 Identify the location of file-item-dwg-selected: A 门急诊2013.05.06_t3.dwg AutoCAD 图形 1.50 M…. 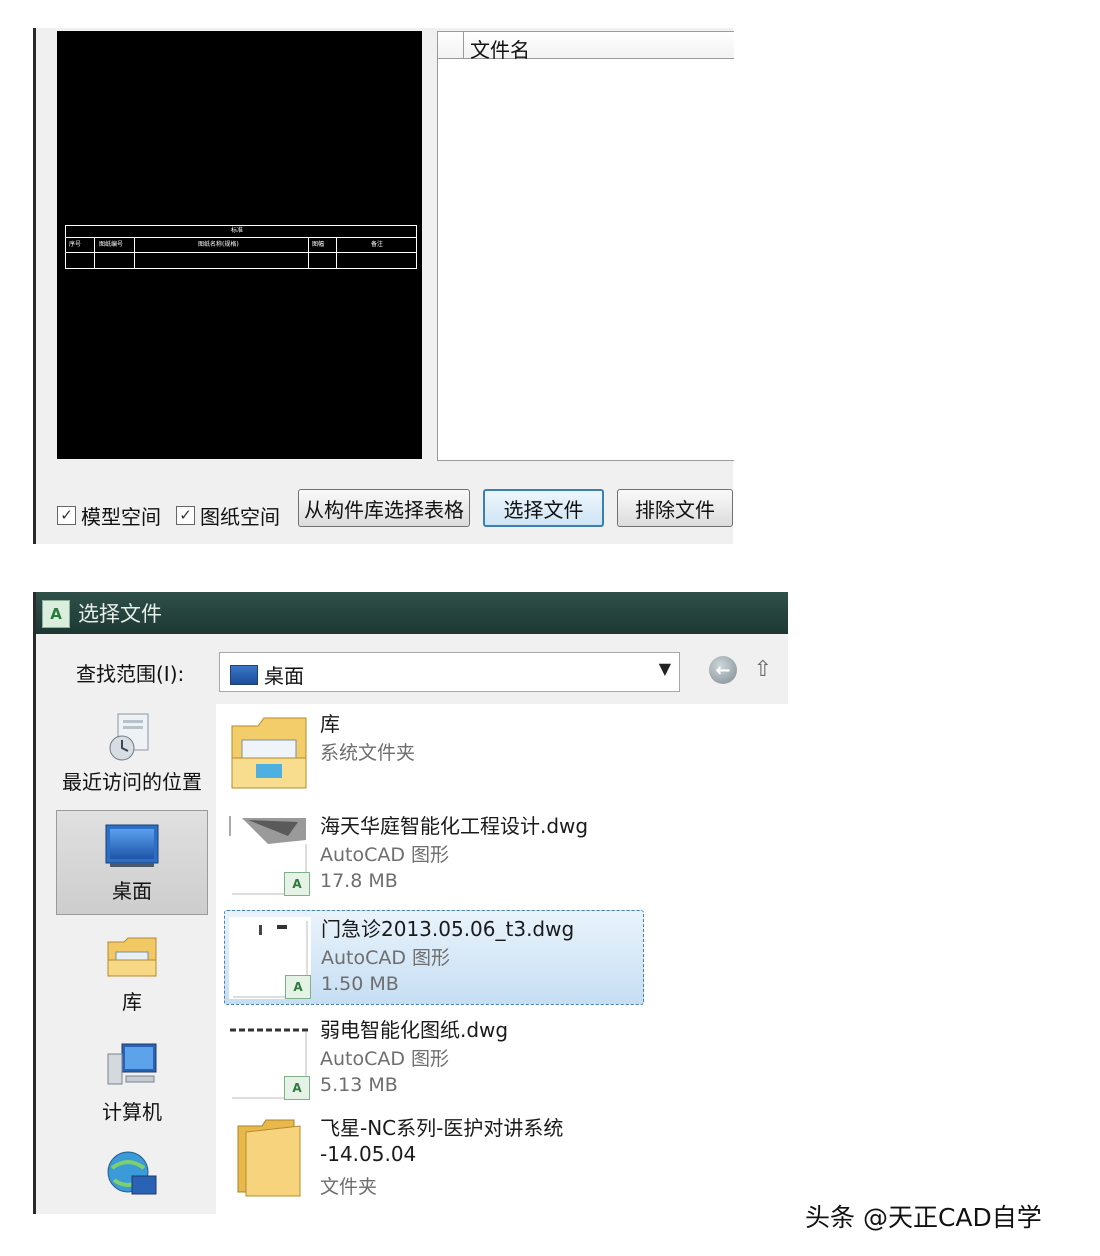
(434, 957).